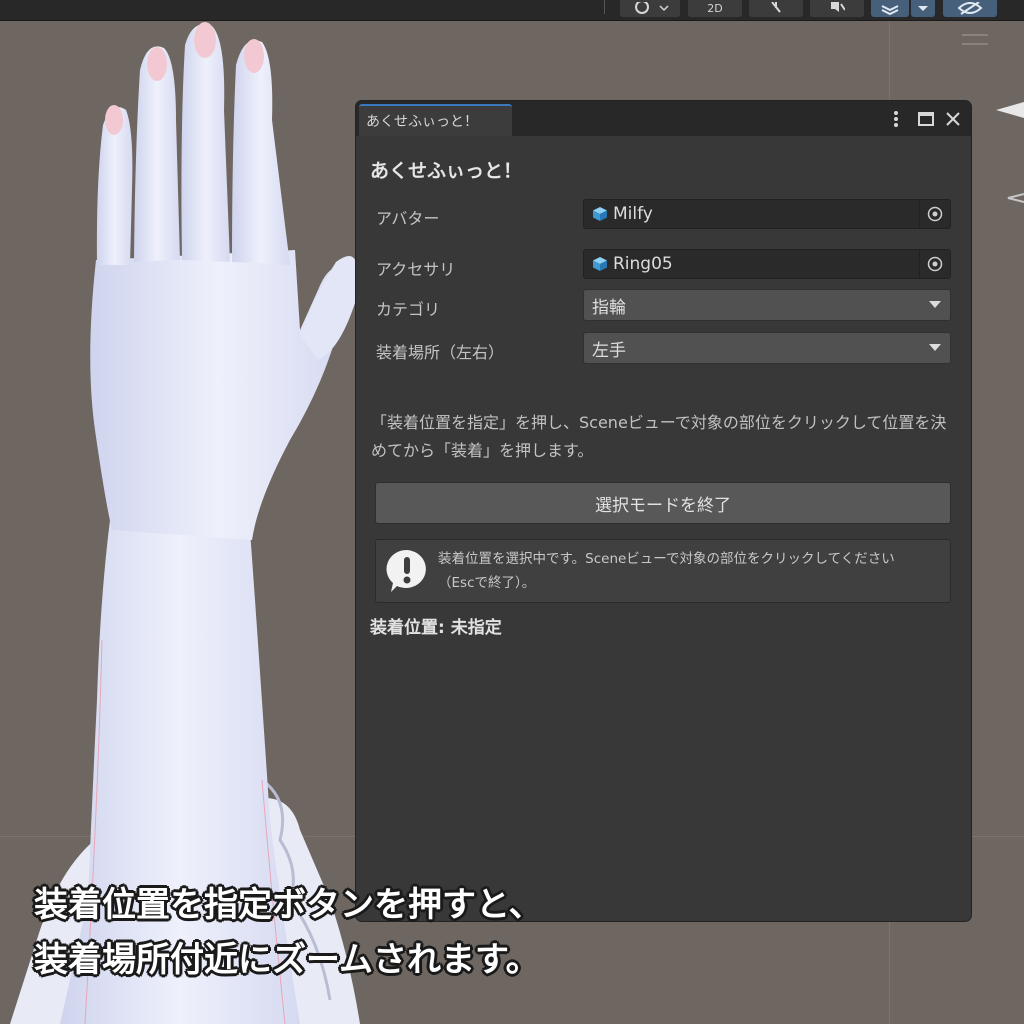 This screenshot has height=1024, width=1024. I want to click on mute-icon, so click(838, 6).